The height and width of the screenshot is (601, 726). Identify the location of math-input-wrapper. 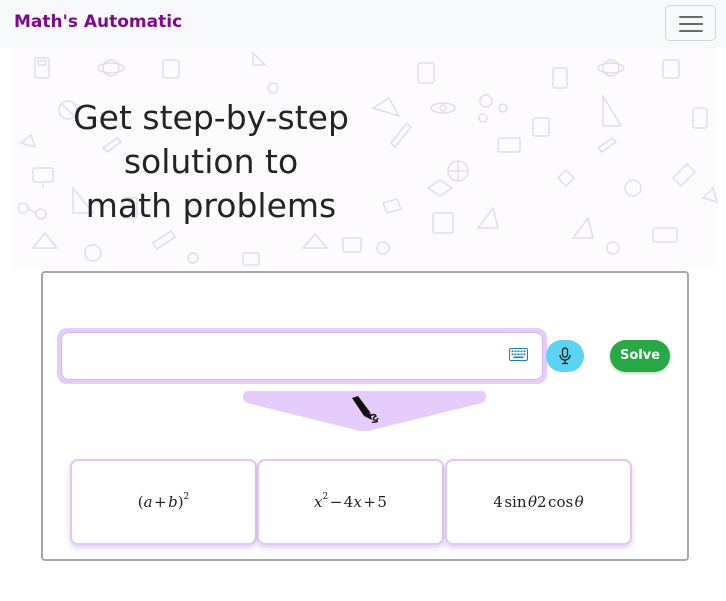
(302, 356).